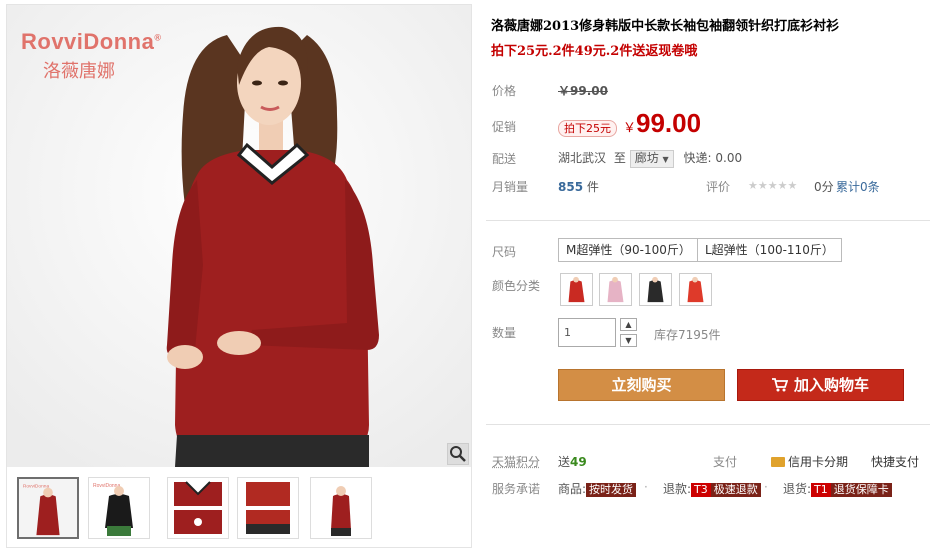  I want to click on tmall-points: 送49, so click(572, 462).